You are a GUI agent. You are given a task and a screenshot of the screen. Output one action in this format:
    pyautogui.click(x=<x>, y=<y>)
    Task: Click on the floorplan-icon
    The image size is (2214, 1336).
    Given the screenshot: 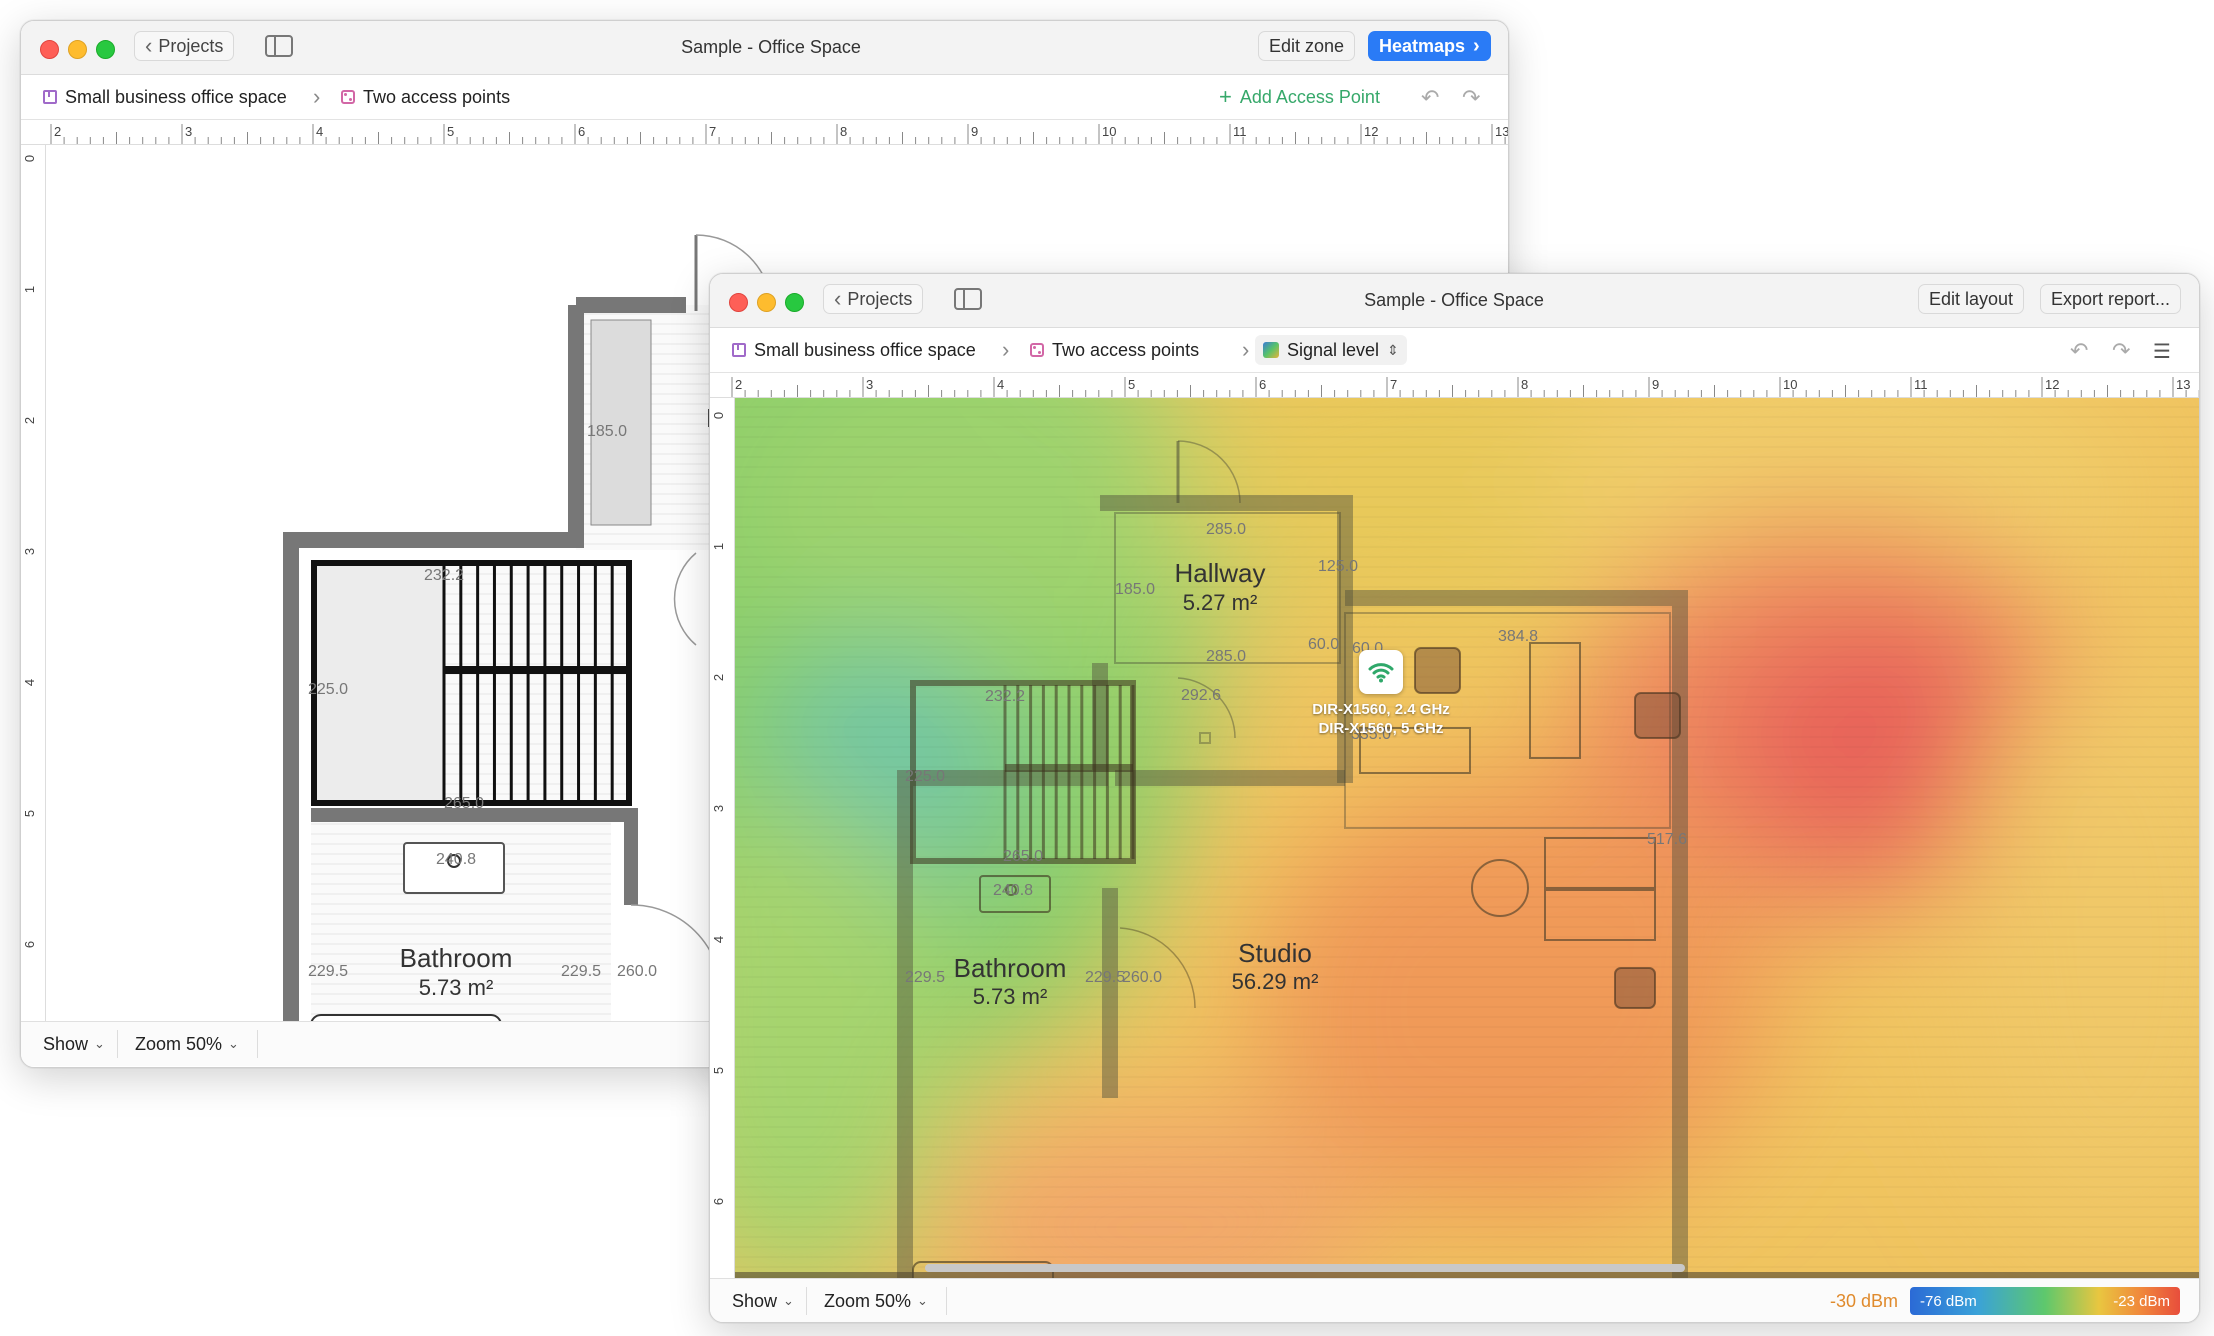 What is the action you would take?
    pyautogui.click(x=739, y=350)
    